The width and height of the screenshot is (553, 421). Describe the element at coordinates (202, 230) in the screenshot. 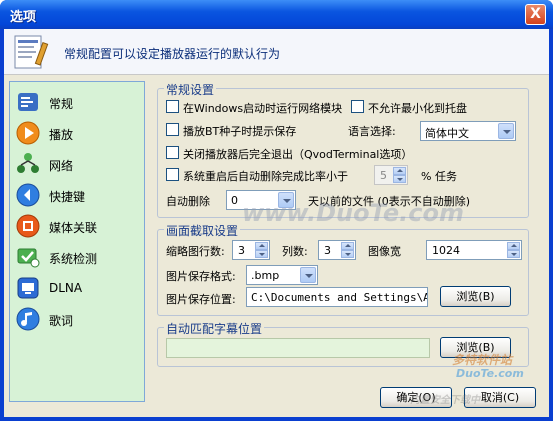

I see `capture-settings-title: 画面截取设置` at that location.